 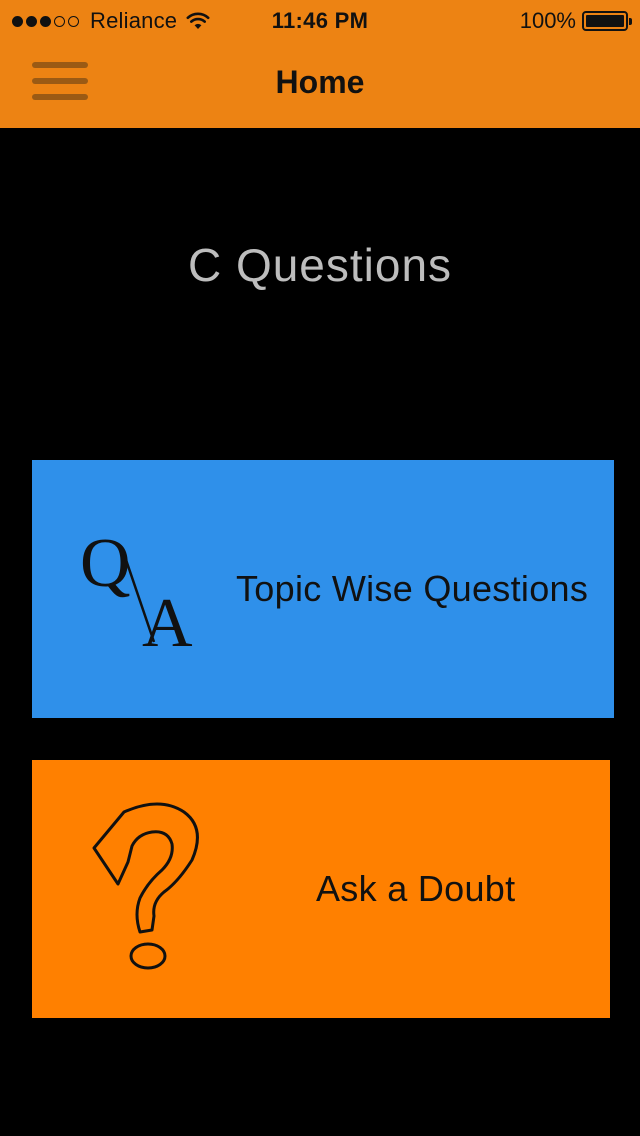 I want to click on nav-bar: Home, so click(x=320, y=84).